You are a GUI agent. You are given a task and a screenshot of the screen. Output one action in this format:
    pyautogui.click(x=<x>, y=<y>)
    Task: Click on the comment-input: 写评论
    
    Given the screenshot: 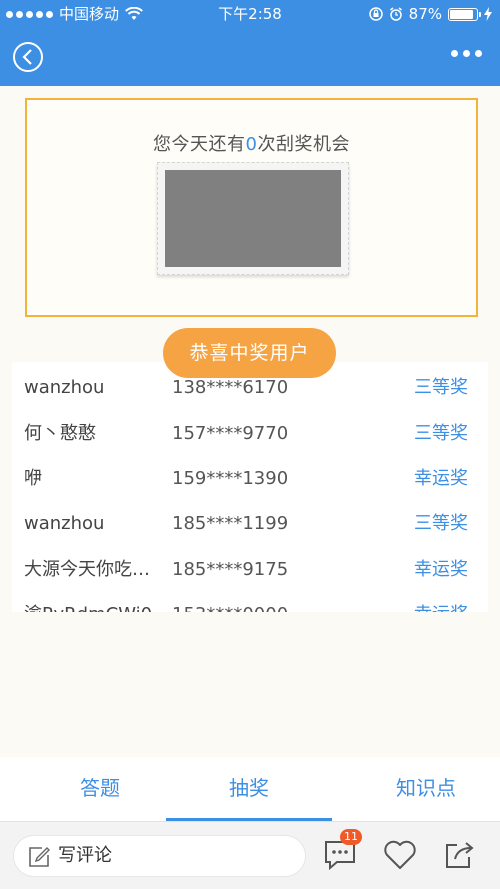 What is the action you would take?
    pyautogui.click(x=159, y=856)
    